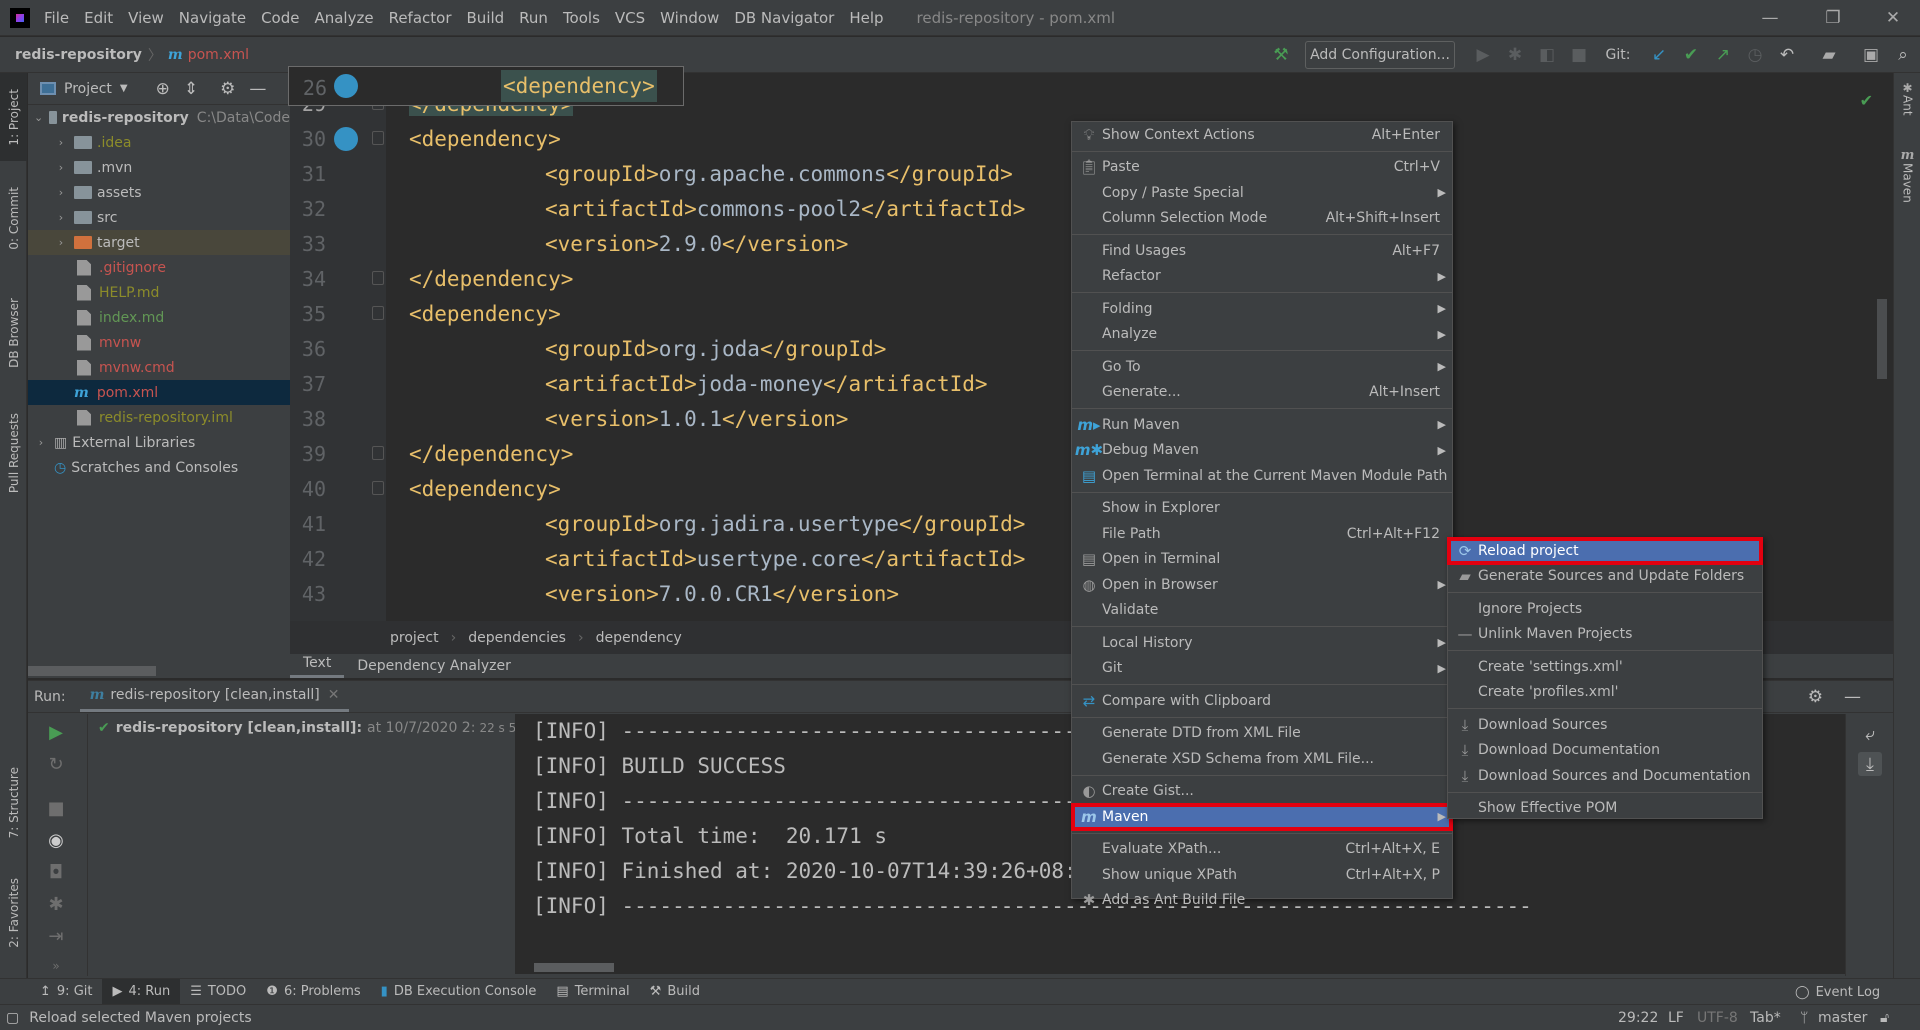 The width and height of the screenshot is (1920, 1030). Describe the element at coordinates (56, 966) in the screenshot. I see `more-icon: »` at that location.